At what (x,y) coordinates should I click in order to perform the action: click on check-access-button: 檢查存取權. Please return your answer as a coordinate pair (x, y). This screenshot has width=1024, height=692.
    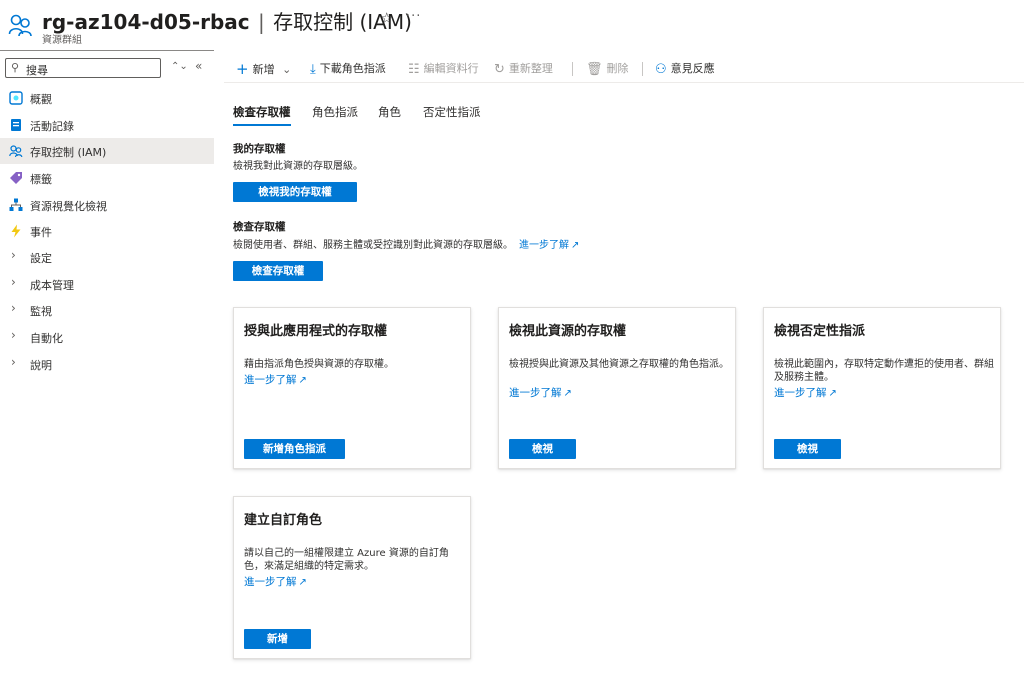
    Looking at the image, I should click on (278, 271).